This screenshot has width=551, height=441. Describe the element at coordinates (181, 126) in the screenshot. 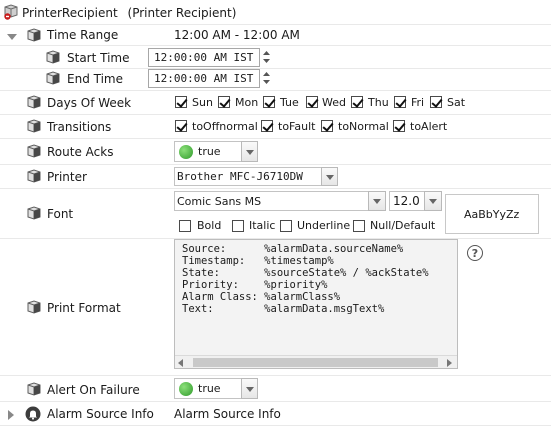

I see `transition-checkbox-tooffnormal` at that location.